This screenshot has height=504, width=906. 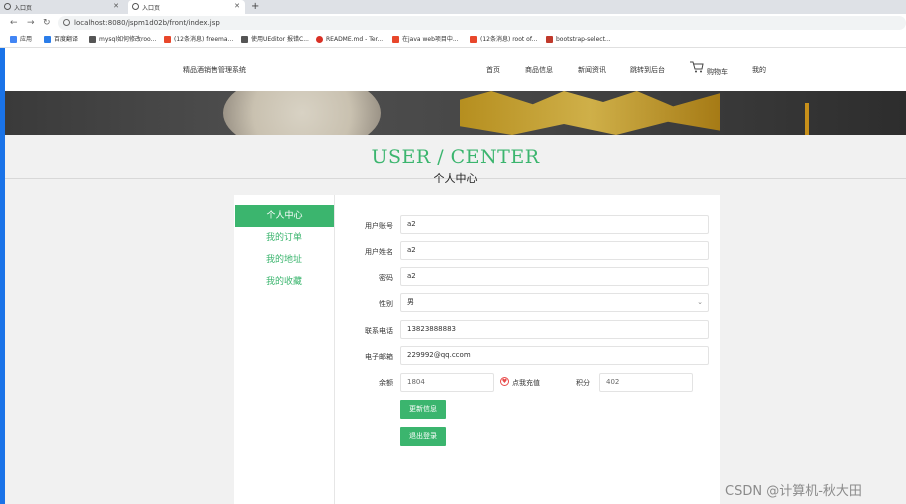 What do you see at coordinates (66, 39) in the screenshot?
I see `bookmark-label: 百度翻译` at bounding box center [66, 39].